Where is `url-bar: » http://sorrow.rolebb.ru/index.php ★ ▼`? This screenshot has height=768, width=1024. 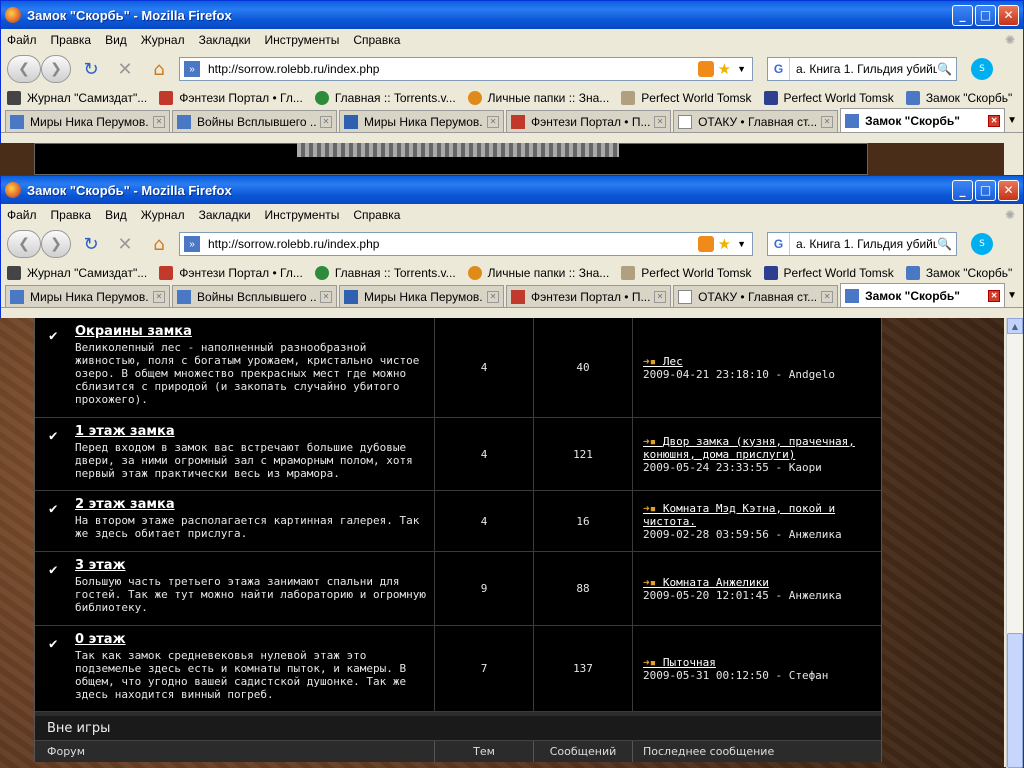 url-bar: » http://sorrow.rolebb.ru/index.php ★ ▼ is located at coordinates (466, 69).